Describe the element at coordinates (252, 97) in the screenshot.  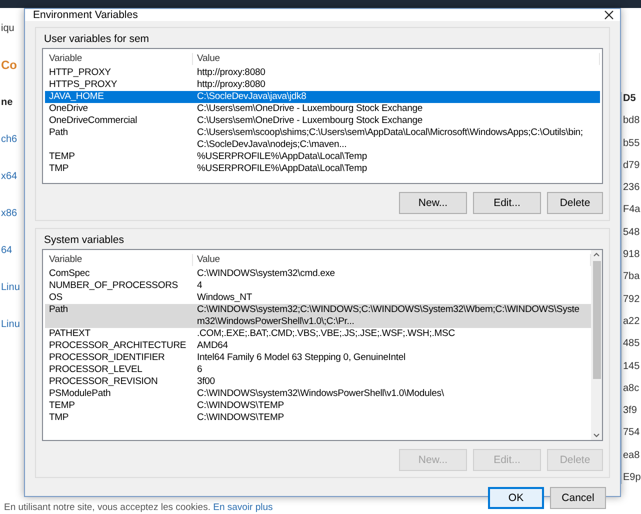
I see `variable-value: C:\SocleDevJava\java\jdk8` at that location.